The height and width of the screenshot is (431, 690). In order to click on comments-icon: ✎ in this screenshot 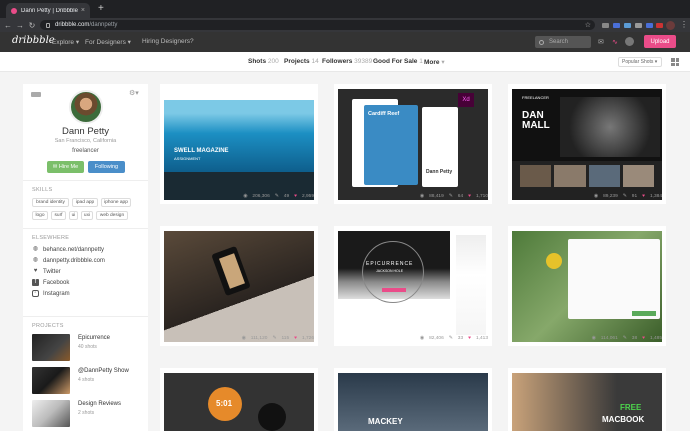, I will do `click(450, 338)`.